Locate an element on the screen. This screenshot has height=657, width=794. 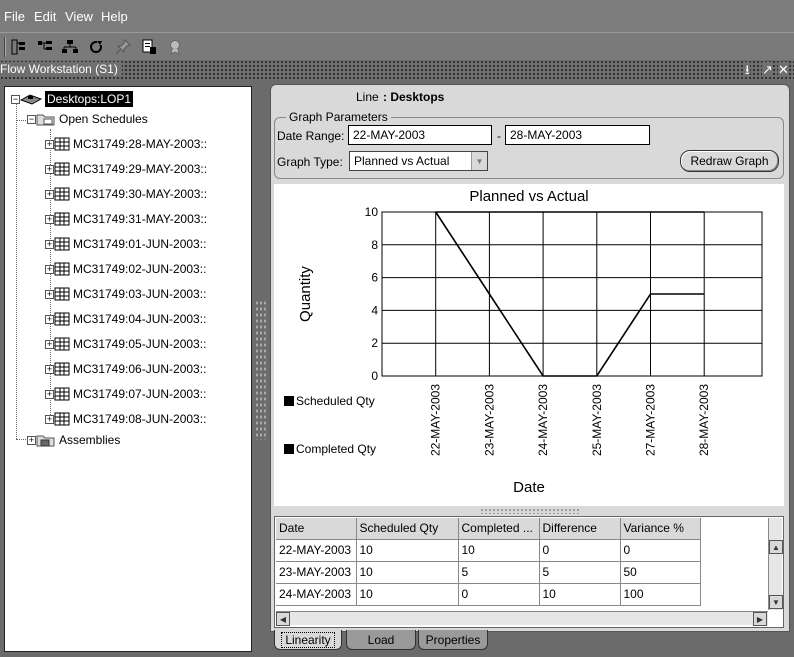
expand-icon is located at coordinates (45, 47).